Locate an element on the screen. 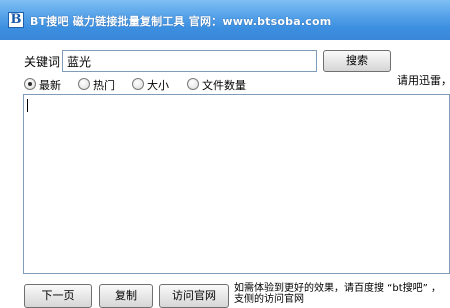 This screenshot has width=450, height=308. sort-filecount-label: 文件数量 is located at coordinates (224, 85).